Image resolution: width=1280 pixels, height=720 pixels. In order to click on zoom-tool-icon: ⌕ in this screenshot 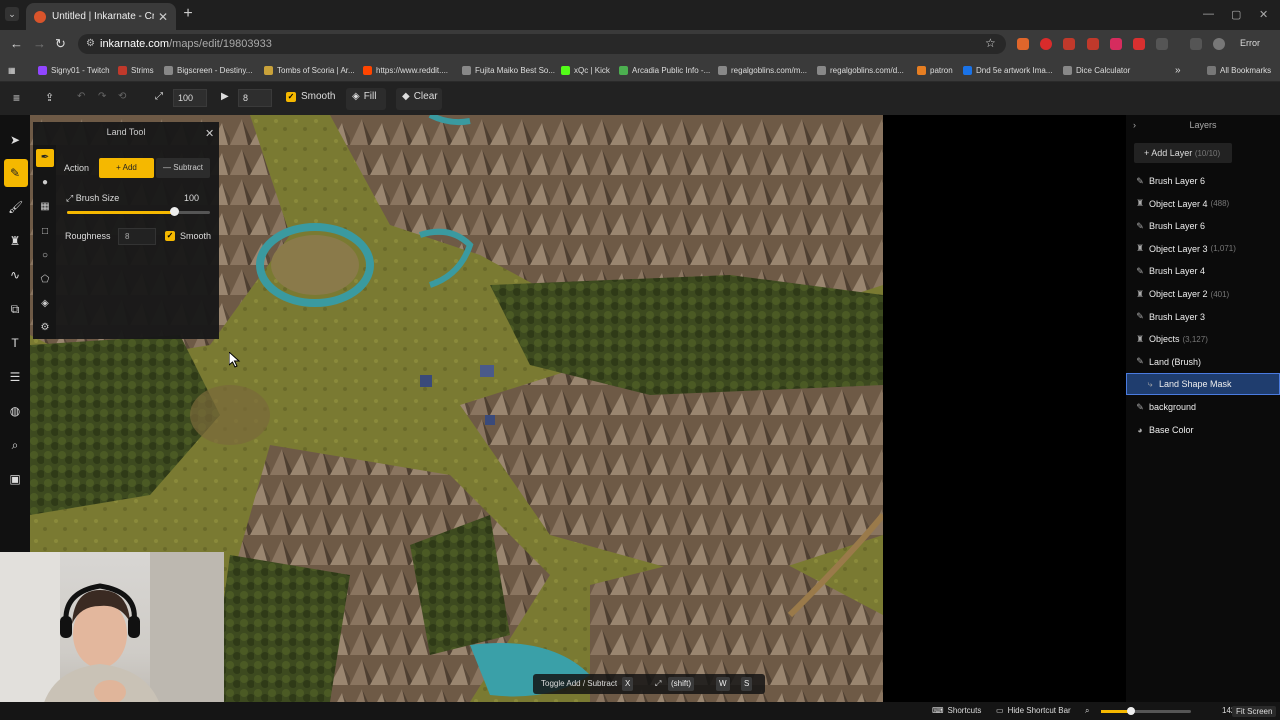, I will do `click(15, 445)`.